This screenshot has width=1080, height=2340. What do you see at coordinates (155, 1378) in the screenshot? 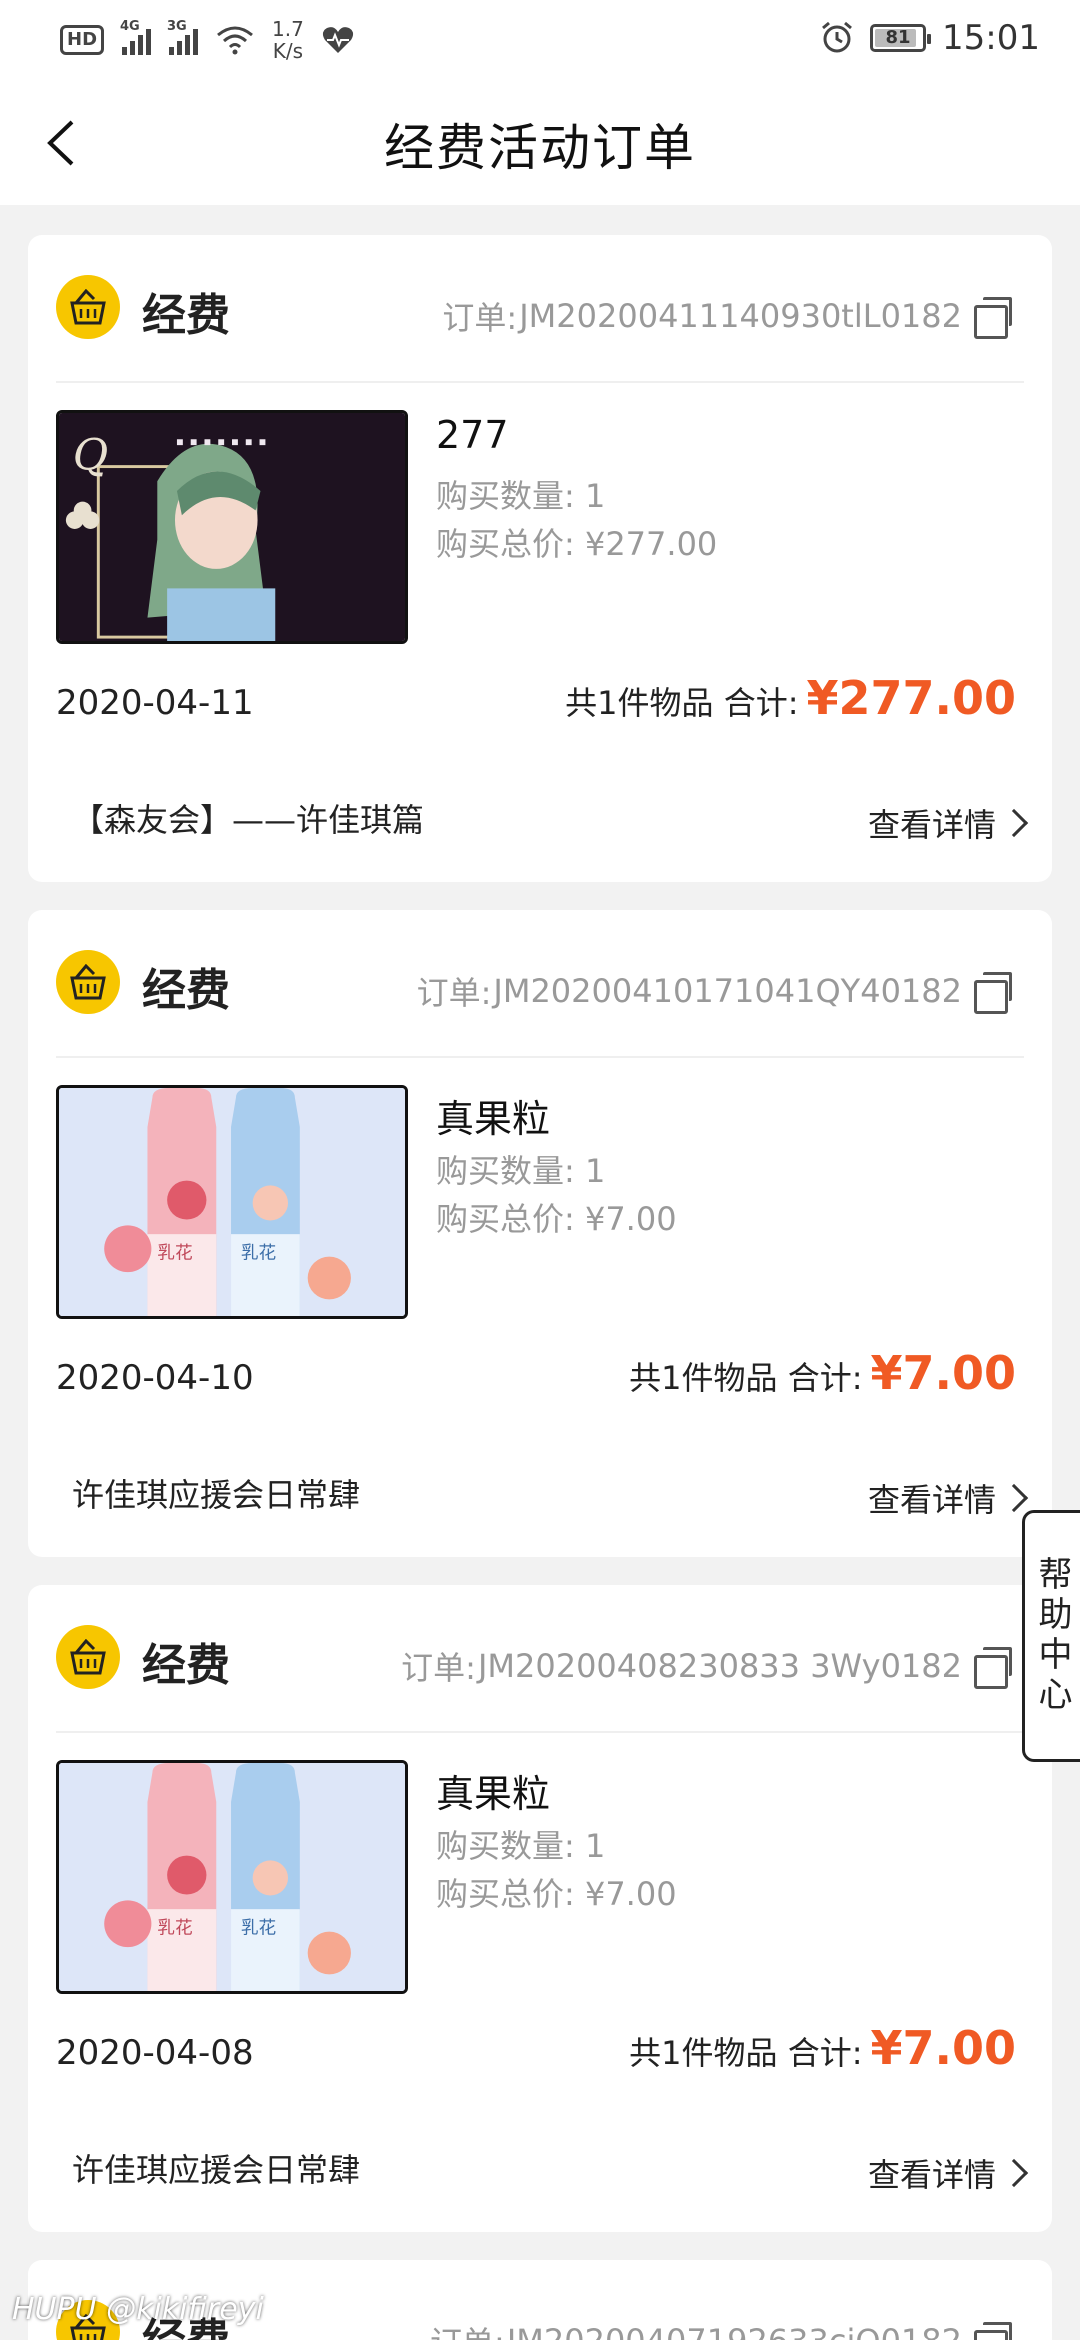
I see `order-date: 2020-04-10` at bounding box center [155, 1378].